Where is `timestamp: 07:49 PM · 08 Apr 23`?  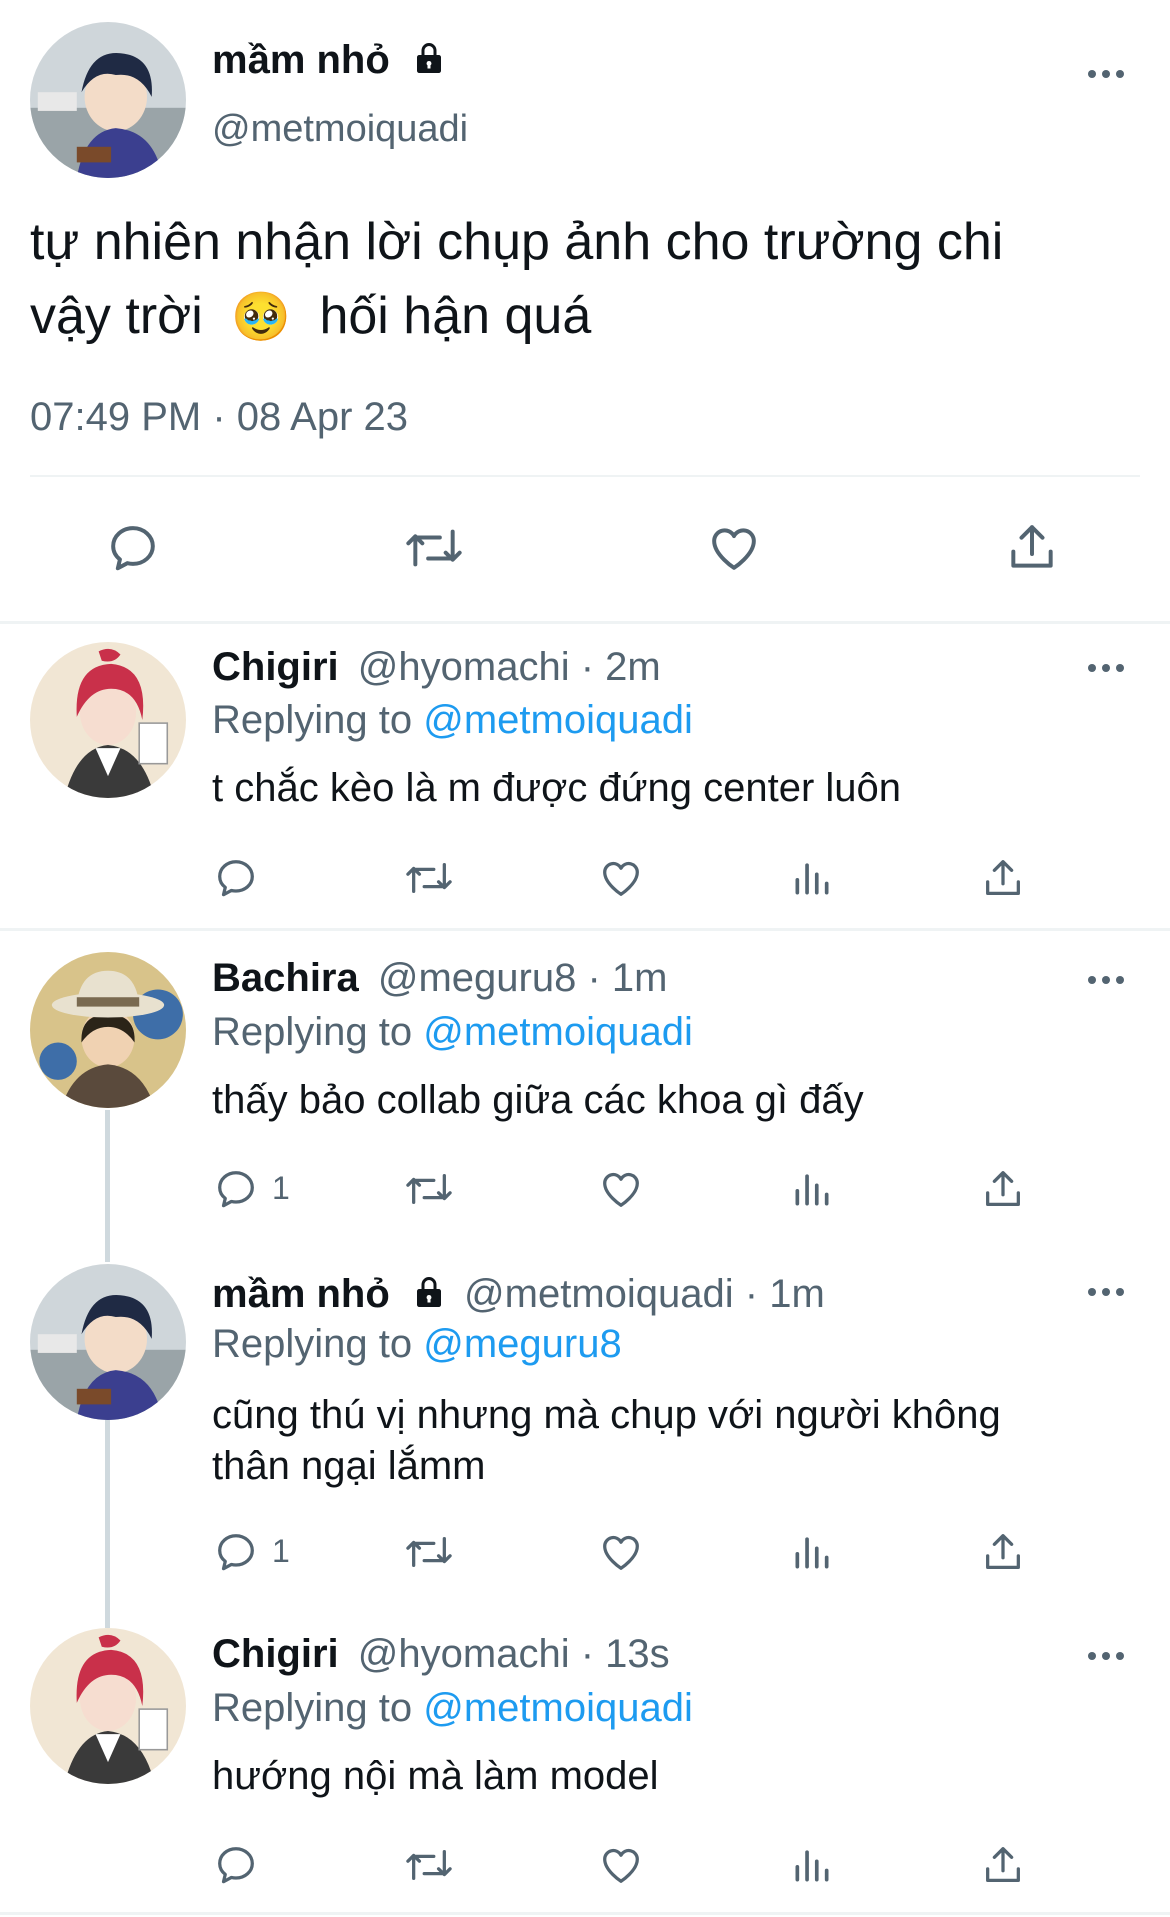
timestamp: 07:49 PM · 08 Apr 23 is located at coordinates (219, 417).